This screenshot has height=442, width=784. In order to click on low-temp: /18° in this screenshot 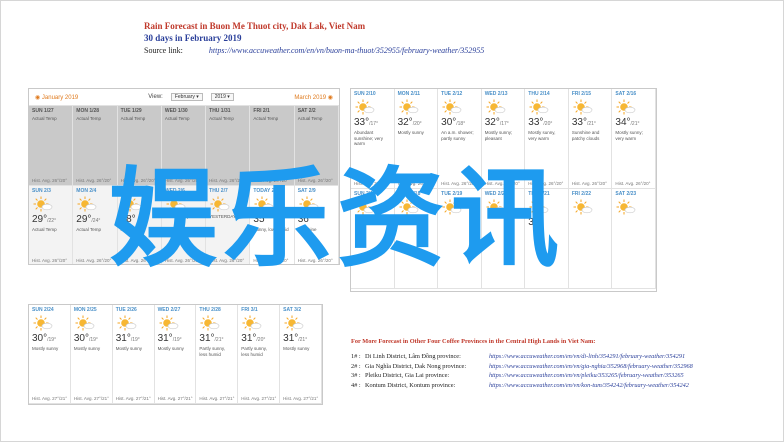, I will do `click(461, 124)`.